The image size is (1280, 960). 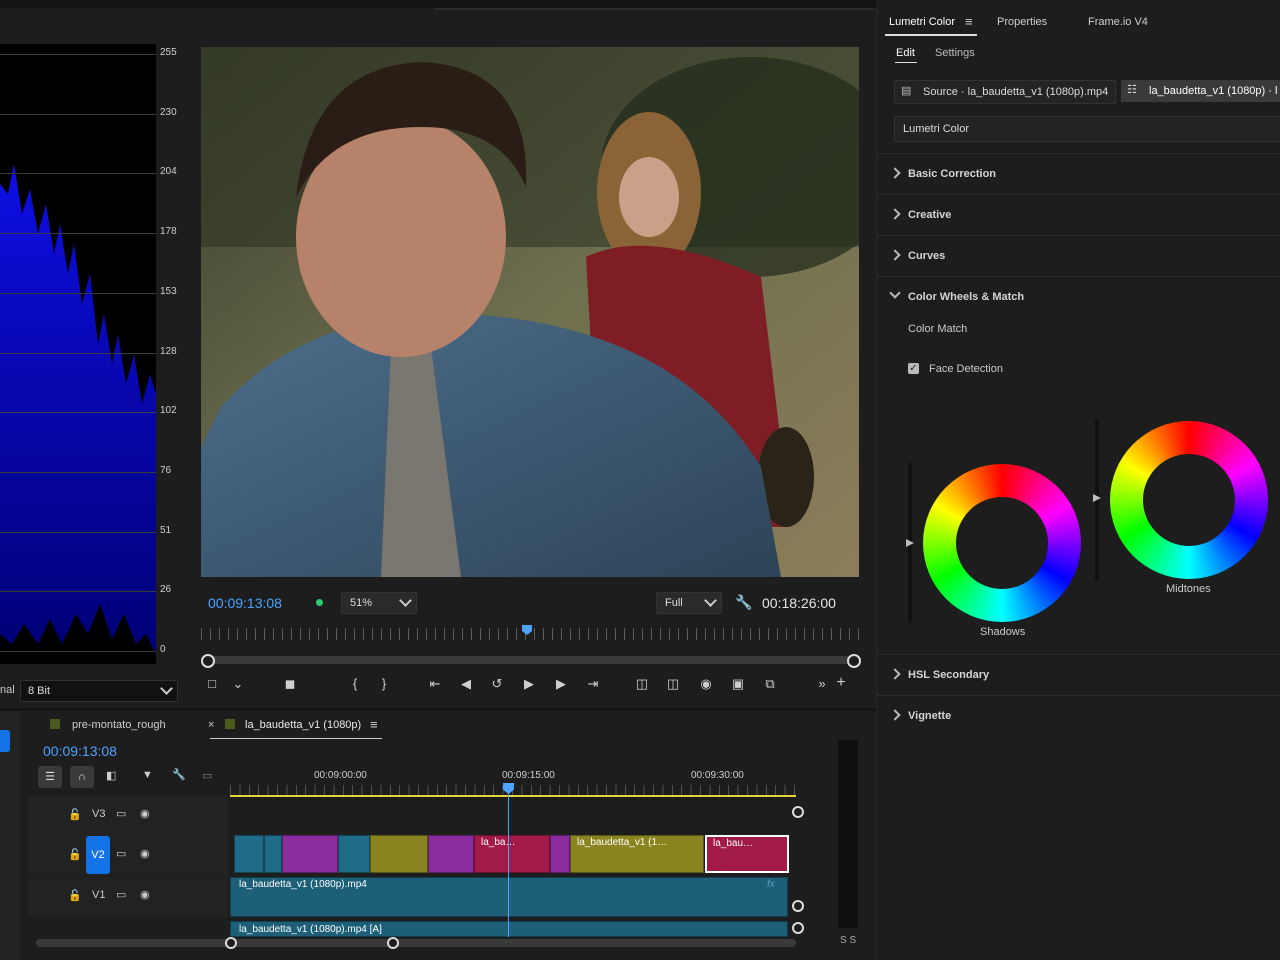 I want to click on effect-selector: Lumetri Color, so click(x=1087, y=129).